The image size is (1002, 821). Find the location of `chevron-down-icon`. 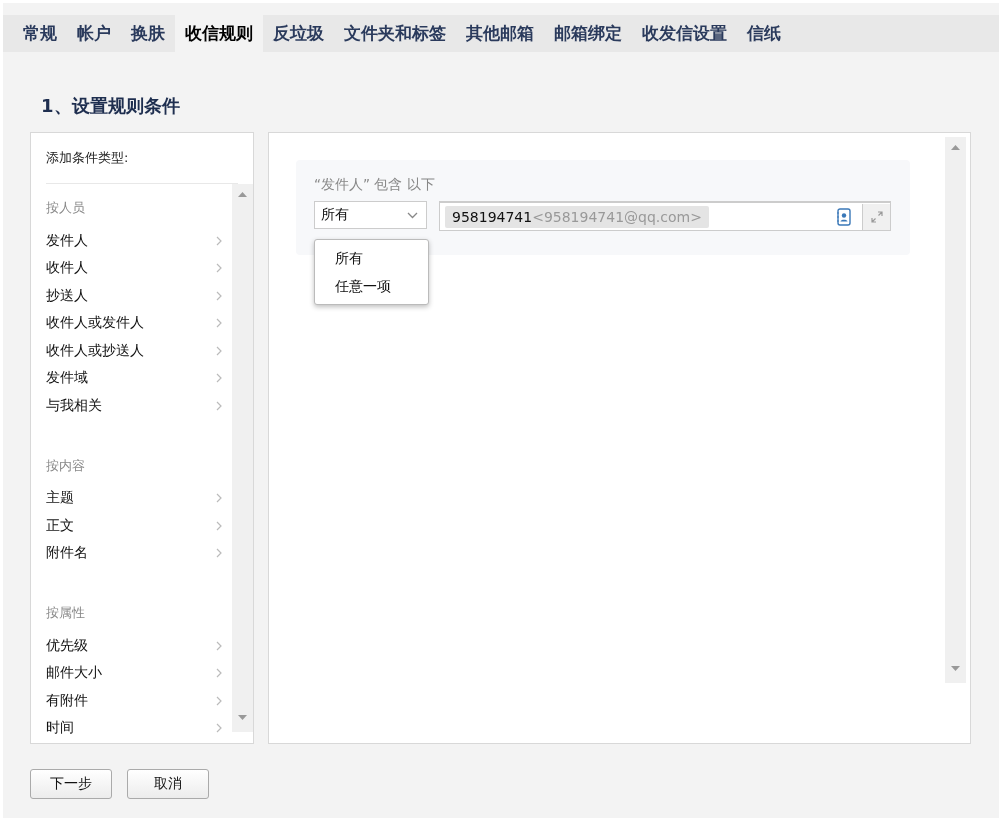

chevron-down-icon is located at coordinates (412, 215).